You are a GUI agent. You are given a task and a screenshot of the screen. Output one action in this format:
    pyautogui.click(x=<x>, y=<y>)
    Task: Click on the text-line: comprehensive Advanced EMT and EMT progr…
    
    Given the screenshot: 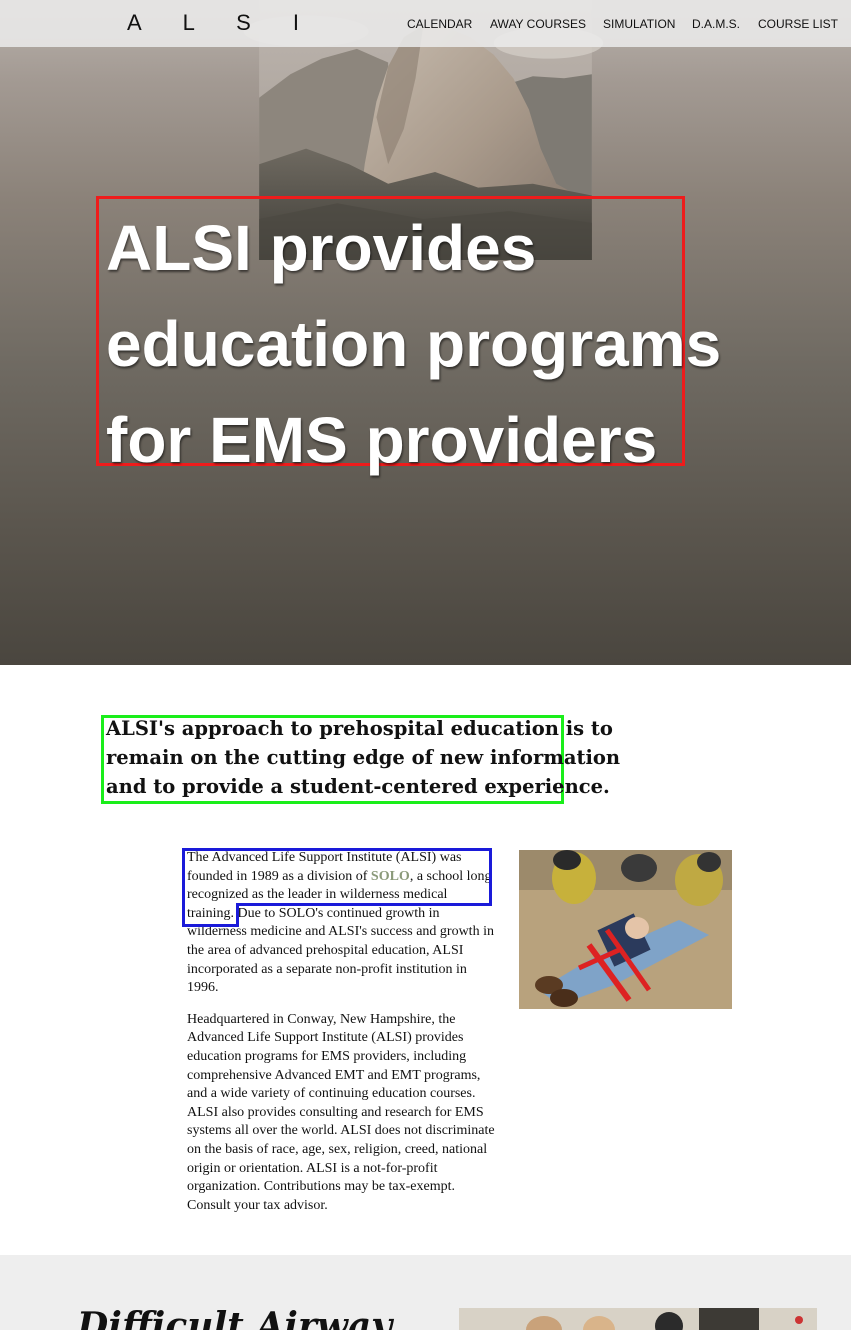 What is the action you would take?
    pyautogui.click(x=334, y=1075)
    